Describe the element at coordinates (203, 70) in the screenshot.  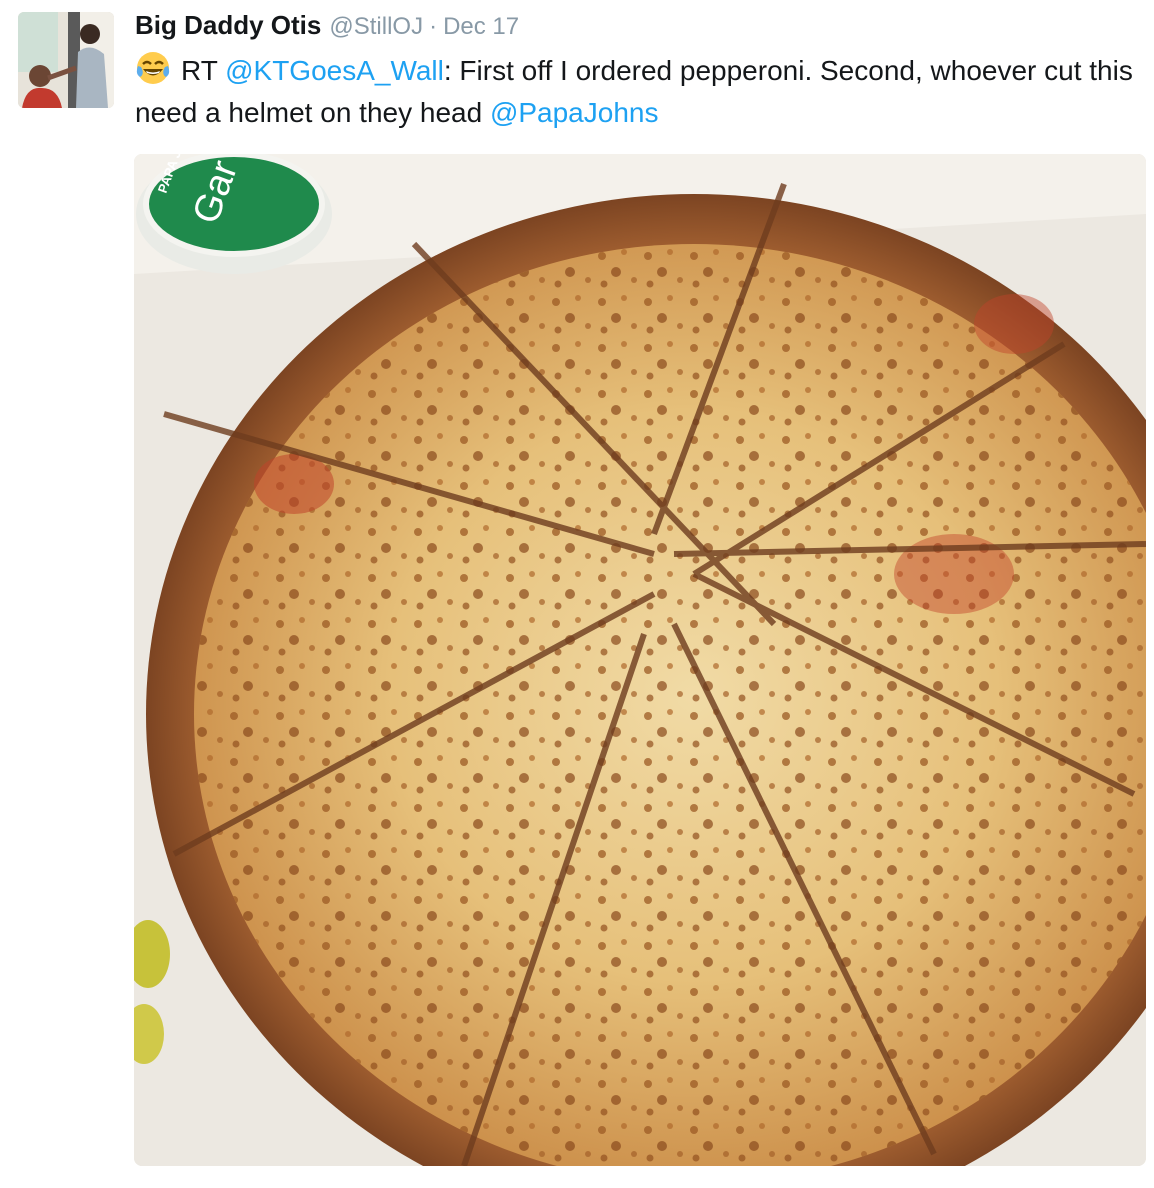
I see `rt-prefix: RT` at that location.